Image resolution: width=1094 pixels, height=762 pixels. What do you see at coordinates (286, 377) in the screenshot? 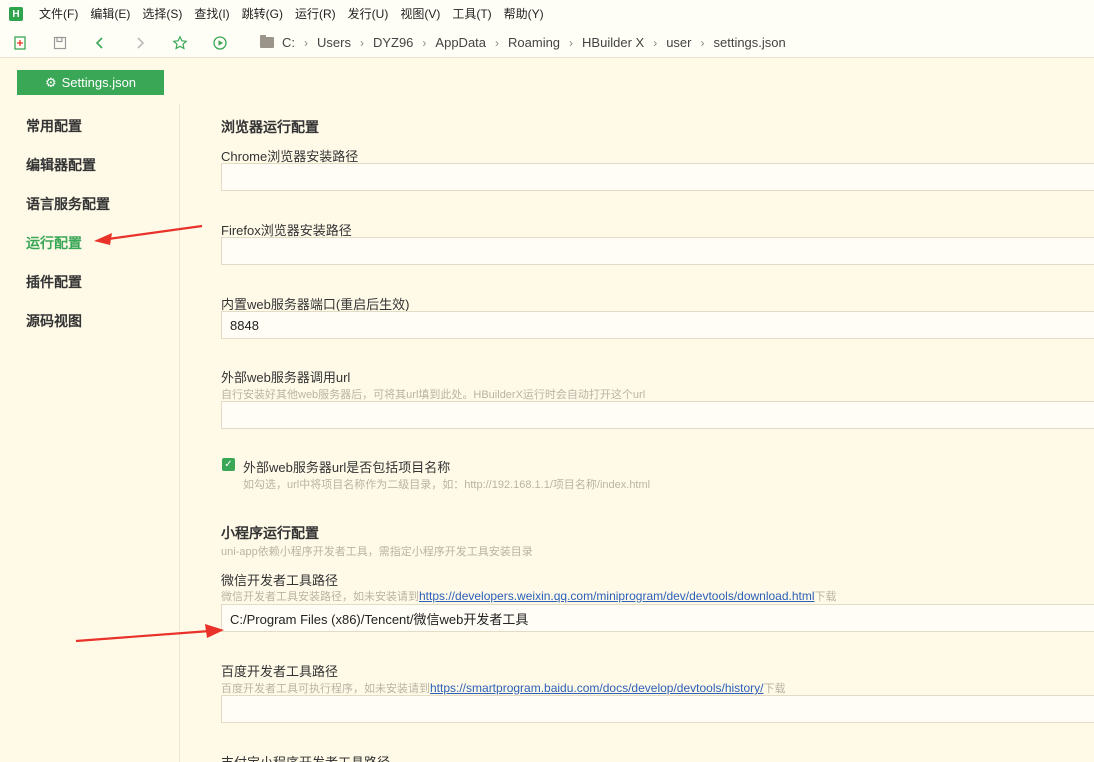
I see `external-server-url-label: 外部web服务器调用url` at bounding box center [286, 377].